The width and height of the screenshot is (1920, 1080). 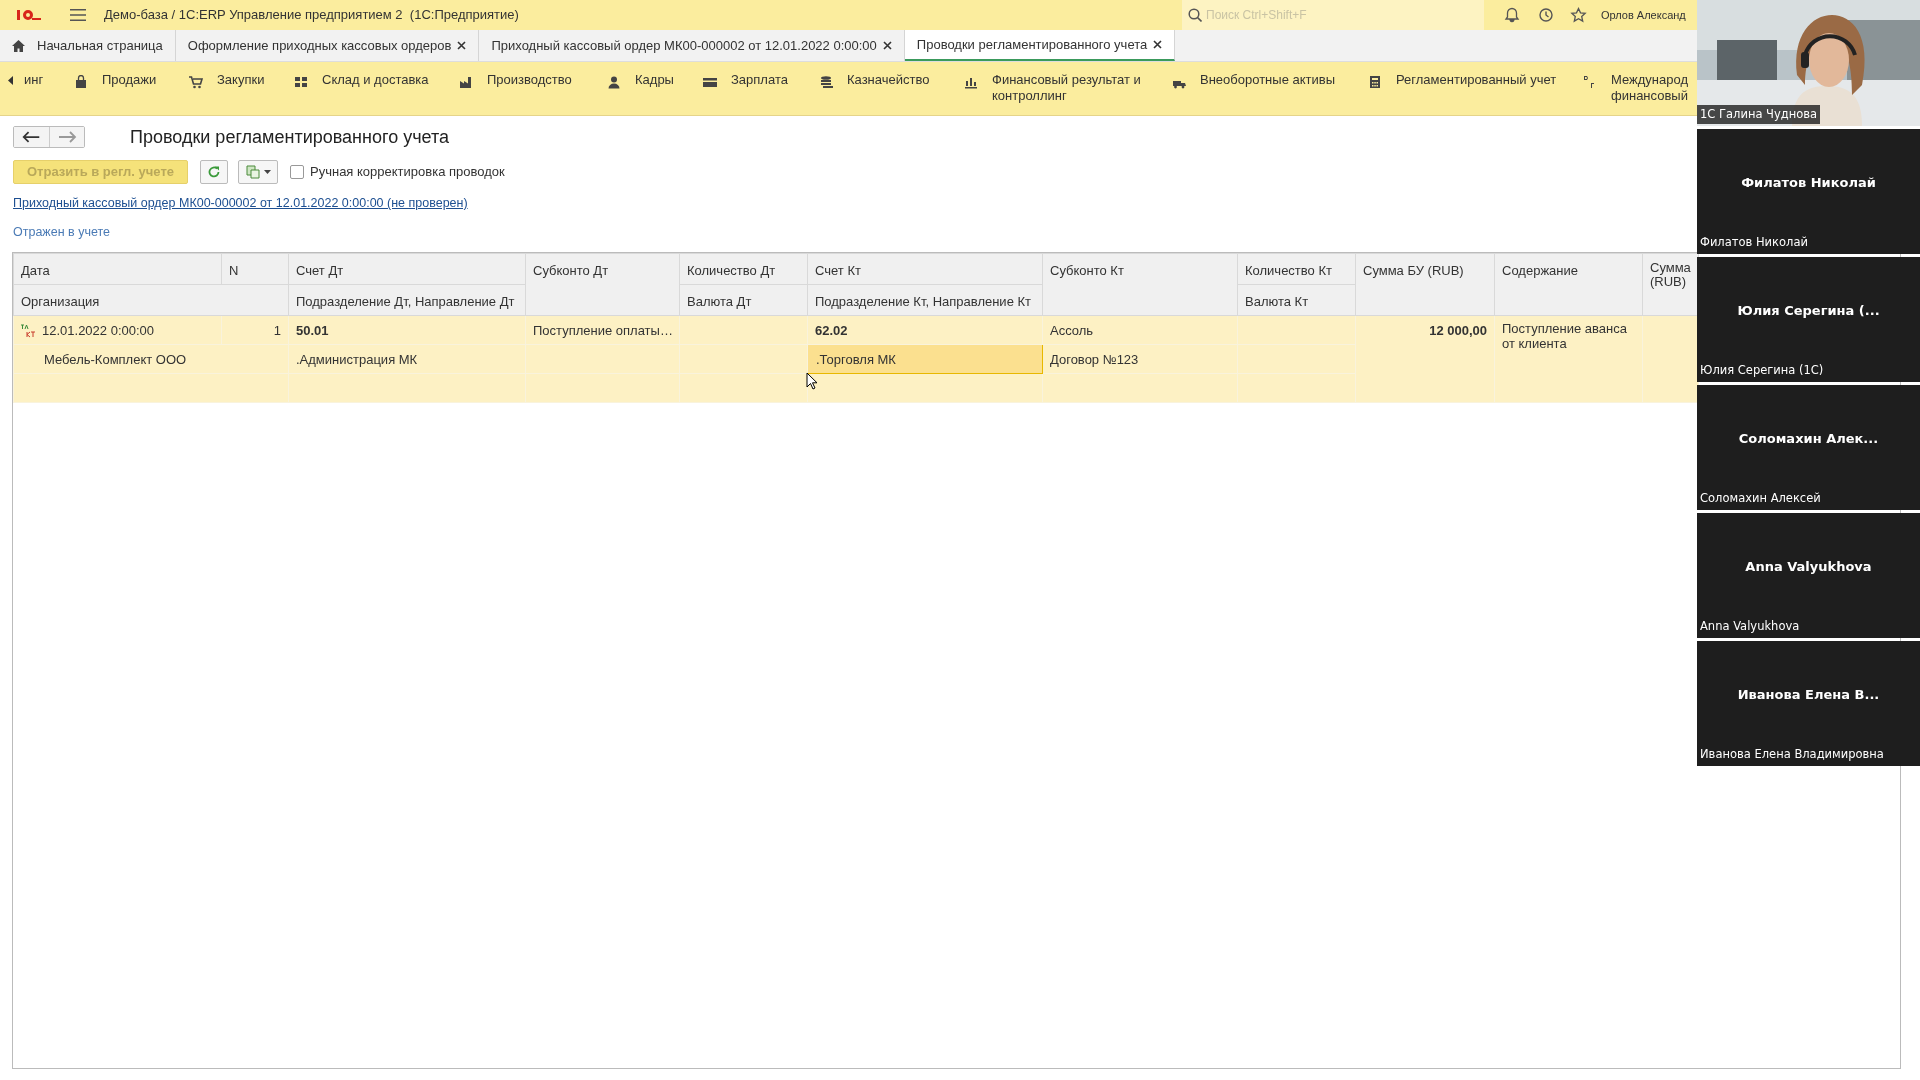 What do you see at coordinates (925, 269) in the screenshot?
I see `column-header: Счет Кт` at bounding box center [925, 269].